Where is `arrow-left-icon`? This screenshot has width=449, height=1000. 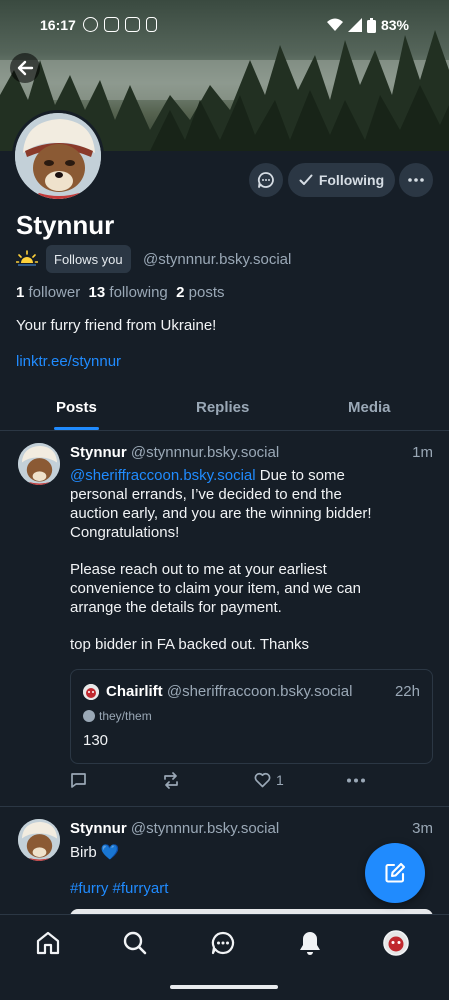
arrow-left-icon is located at coordinates (25, 68).